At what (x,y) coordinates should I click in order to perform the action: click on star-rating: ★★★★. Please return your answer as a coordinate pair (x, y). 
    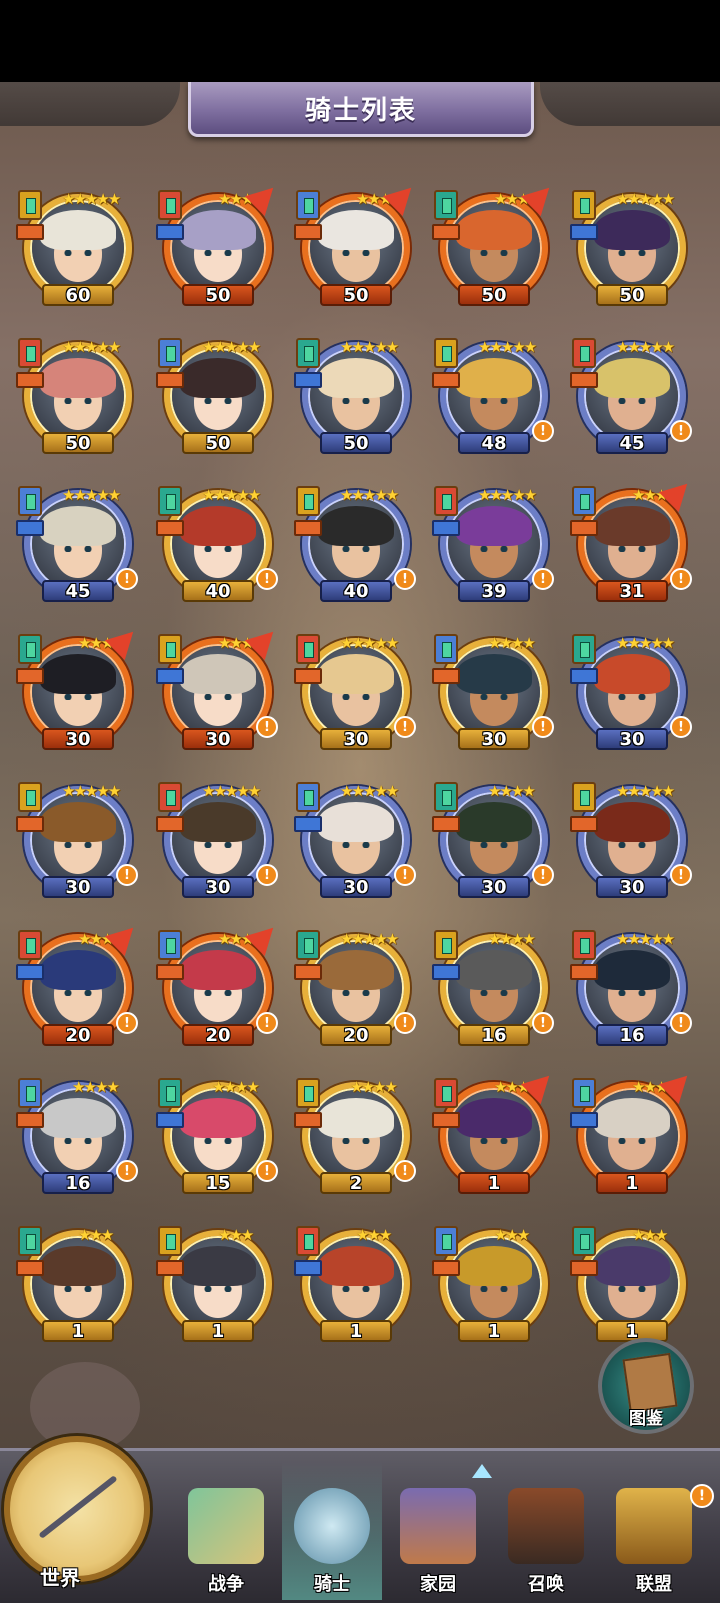
    Looking at the image, I should click on (512, 643).